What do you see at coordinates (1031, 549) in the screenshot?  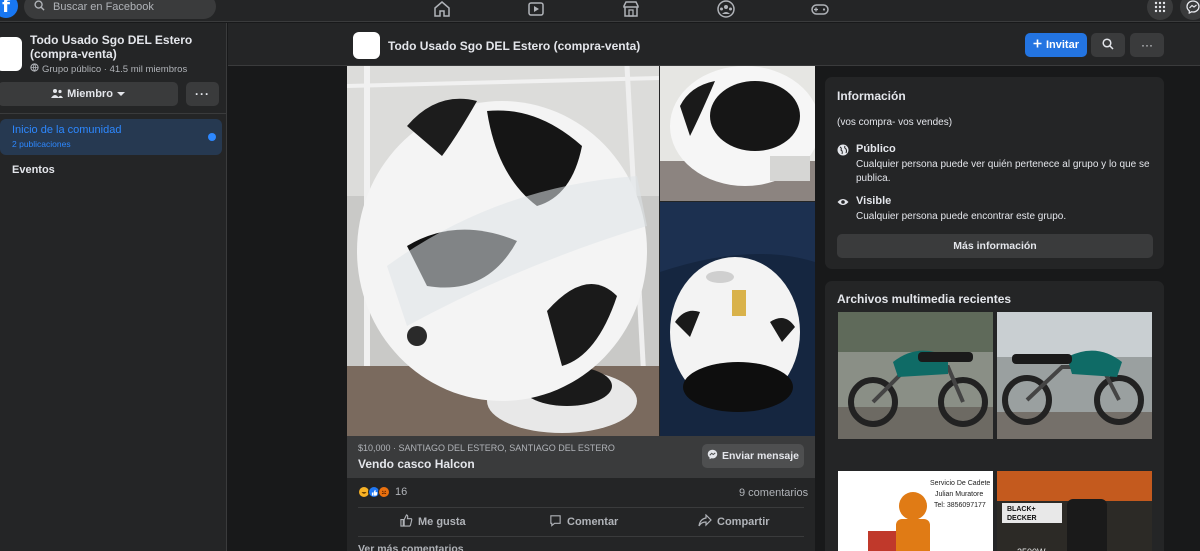 I see `svg-text: 2500W` at bounding box center [1031, 549].